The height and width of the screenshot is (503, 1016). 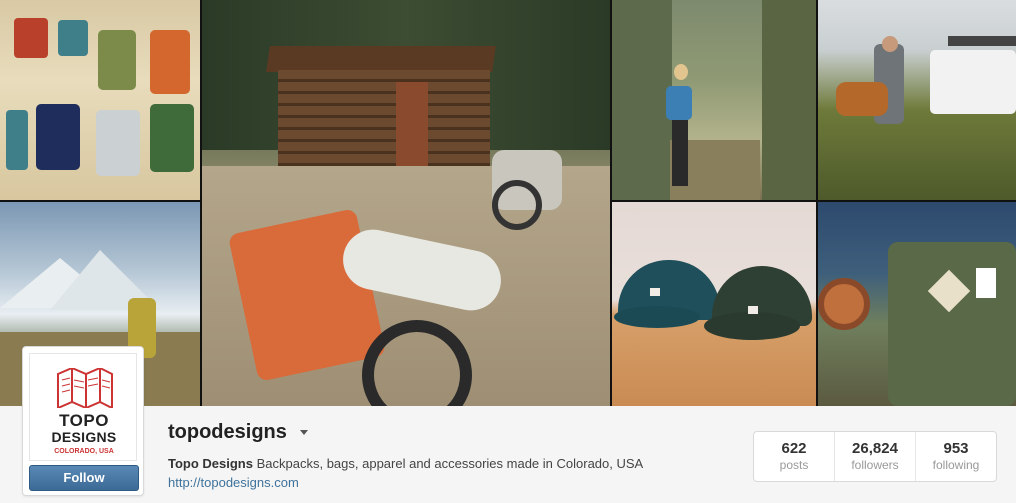 I want to click on stat-value: 622, so click(x=794, y=448).